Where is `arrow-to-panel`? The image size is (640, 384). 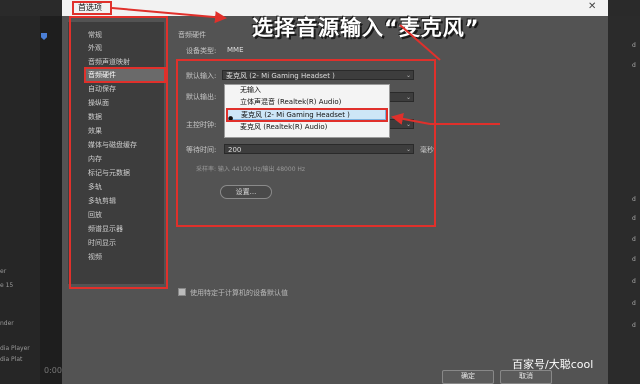
arrow-to-panel is located at coordinates (420, 42).